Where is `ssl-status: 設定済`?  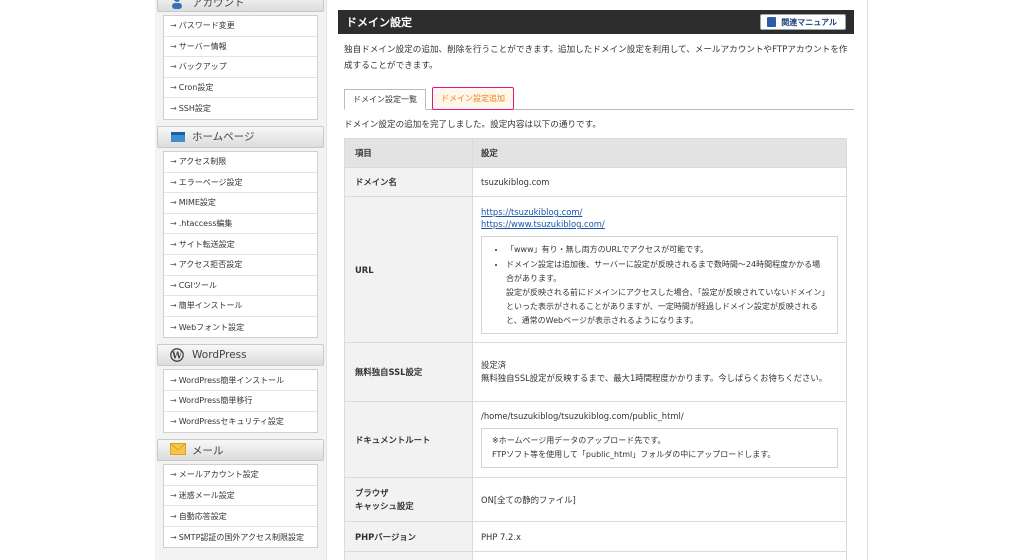
ssl-status: 設定済 is located at coordinates (494, 365).